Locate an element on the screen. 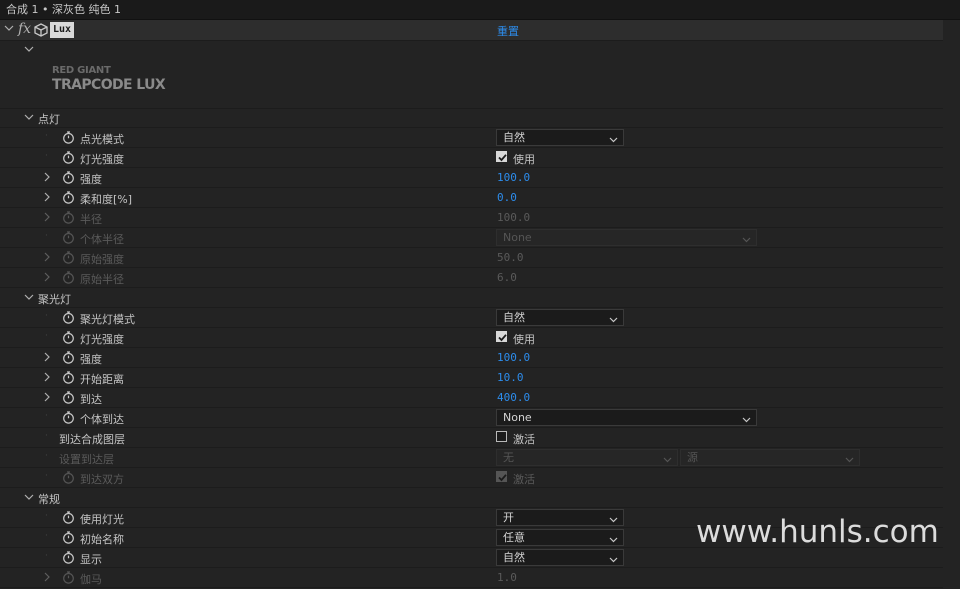  fx-toggle: fx is located at coordinates (24, 29).